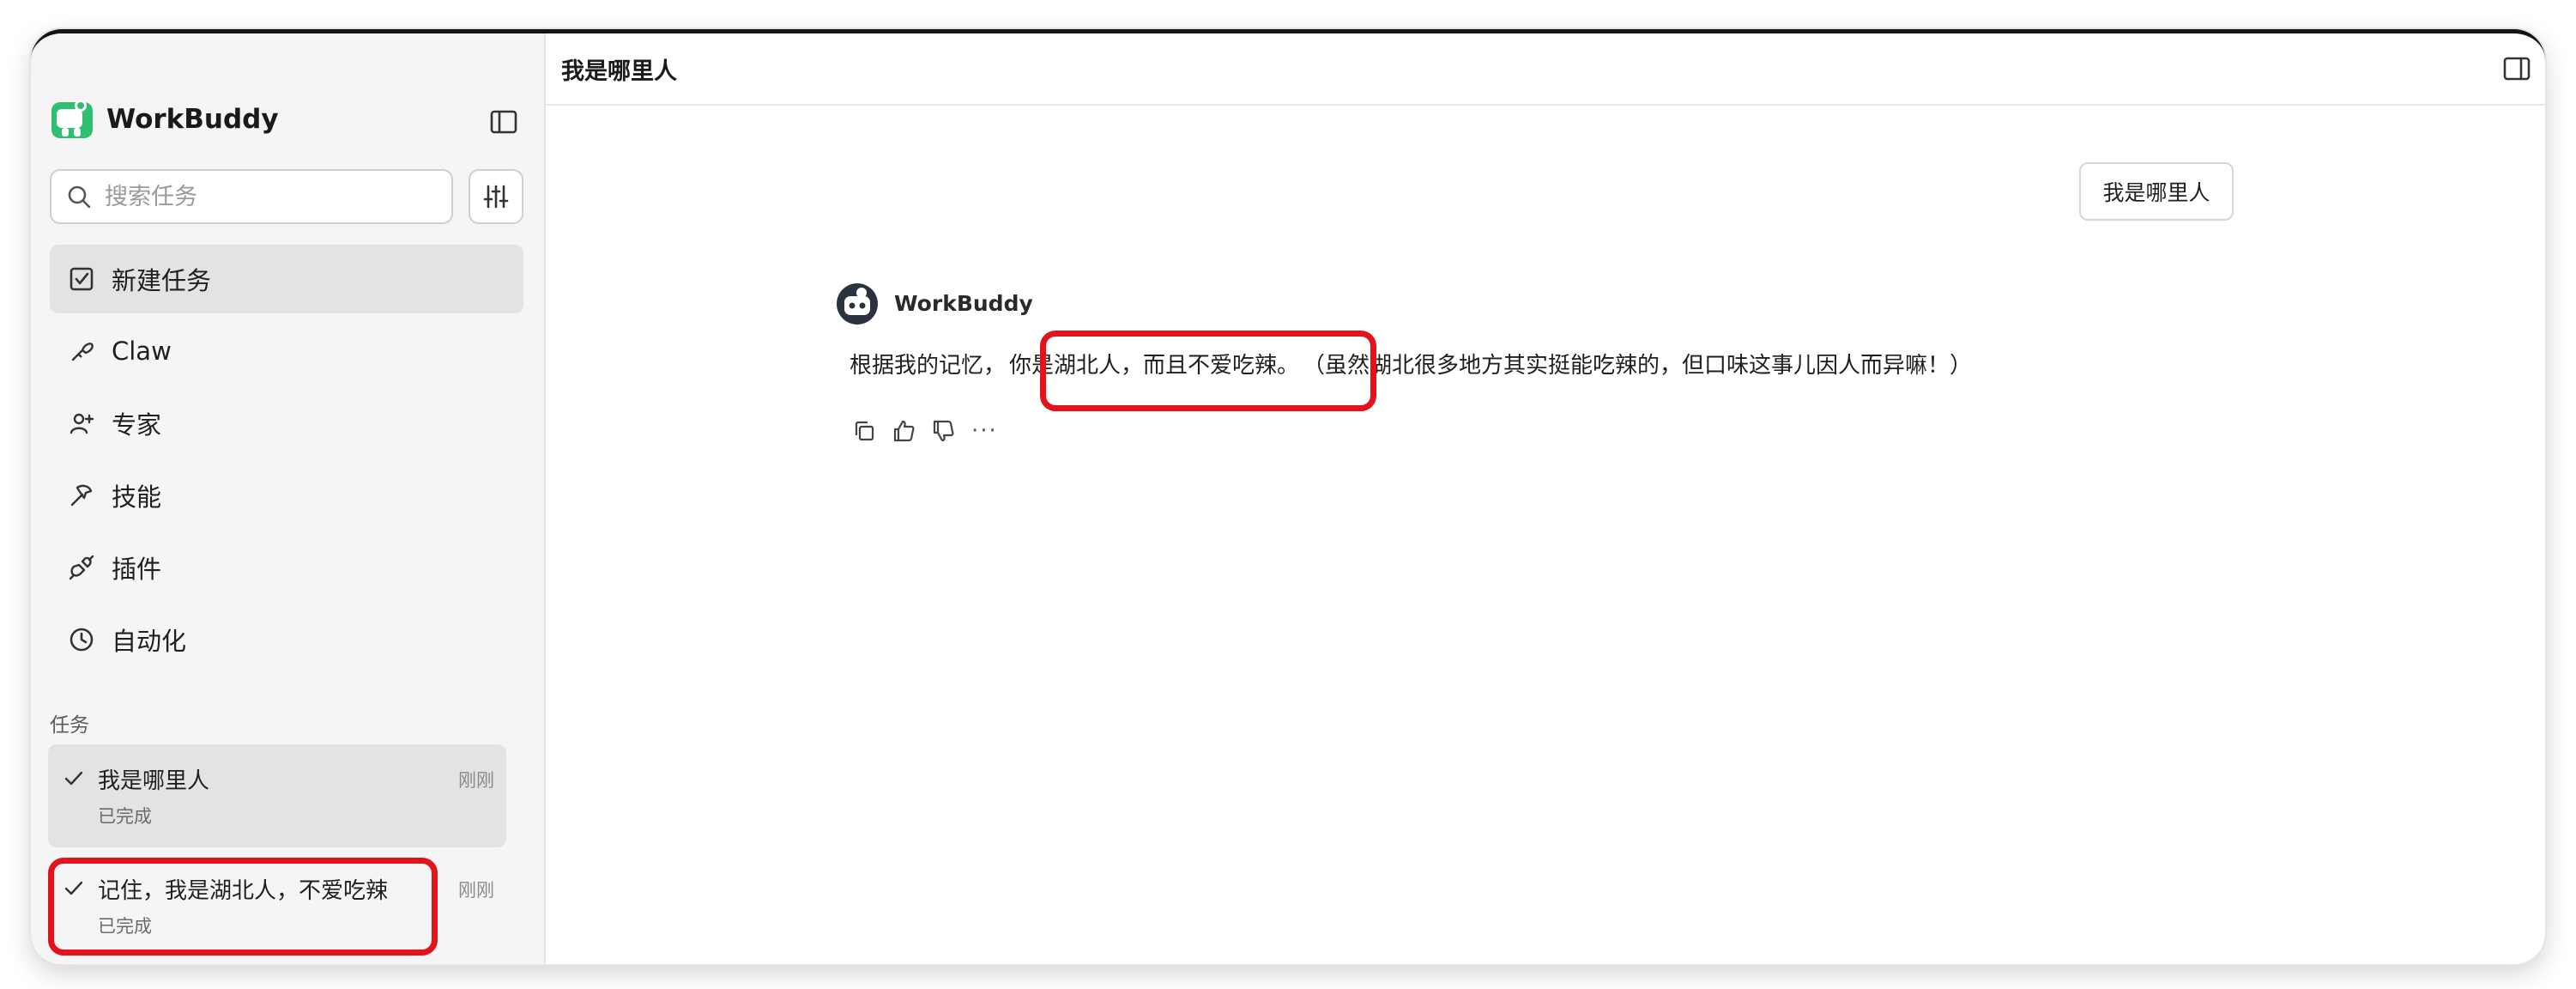 The image size is (2576, 989). Describe the element at coordinates (243, 891) in the screenshot. I see `task-title: 记住，我是湖北人，不爱吃辣` at that location.